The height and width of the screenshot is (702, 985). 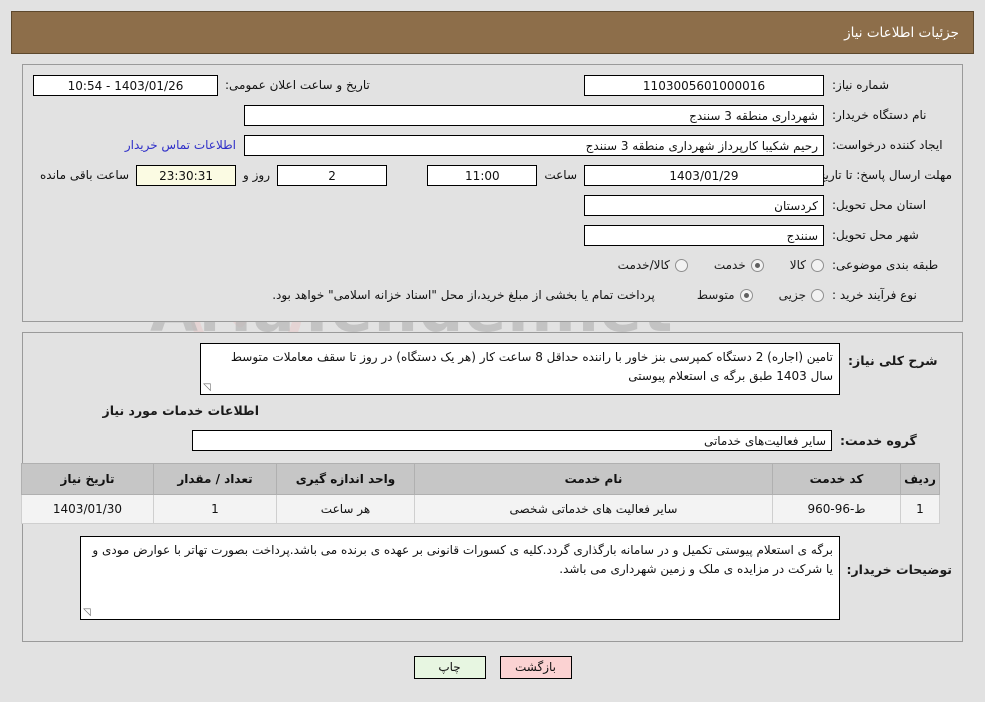 I want to click on public-announce-value: 1403/01/26 - 10:54, so click(x=125, y=85).